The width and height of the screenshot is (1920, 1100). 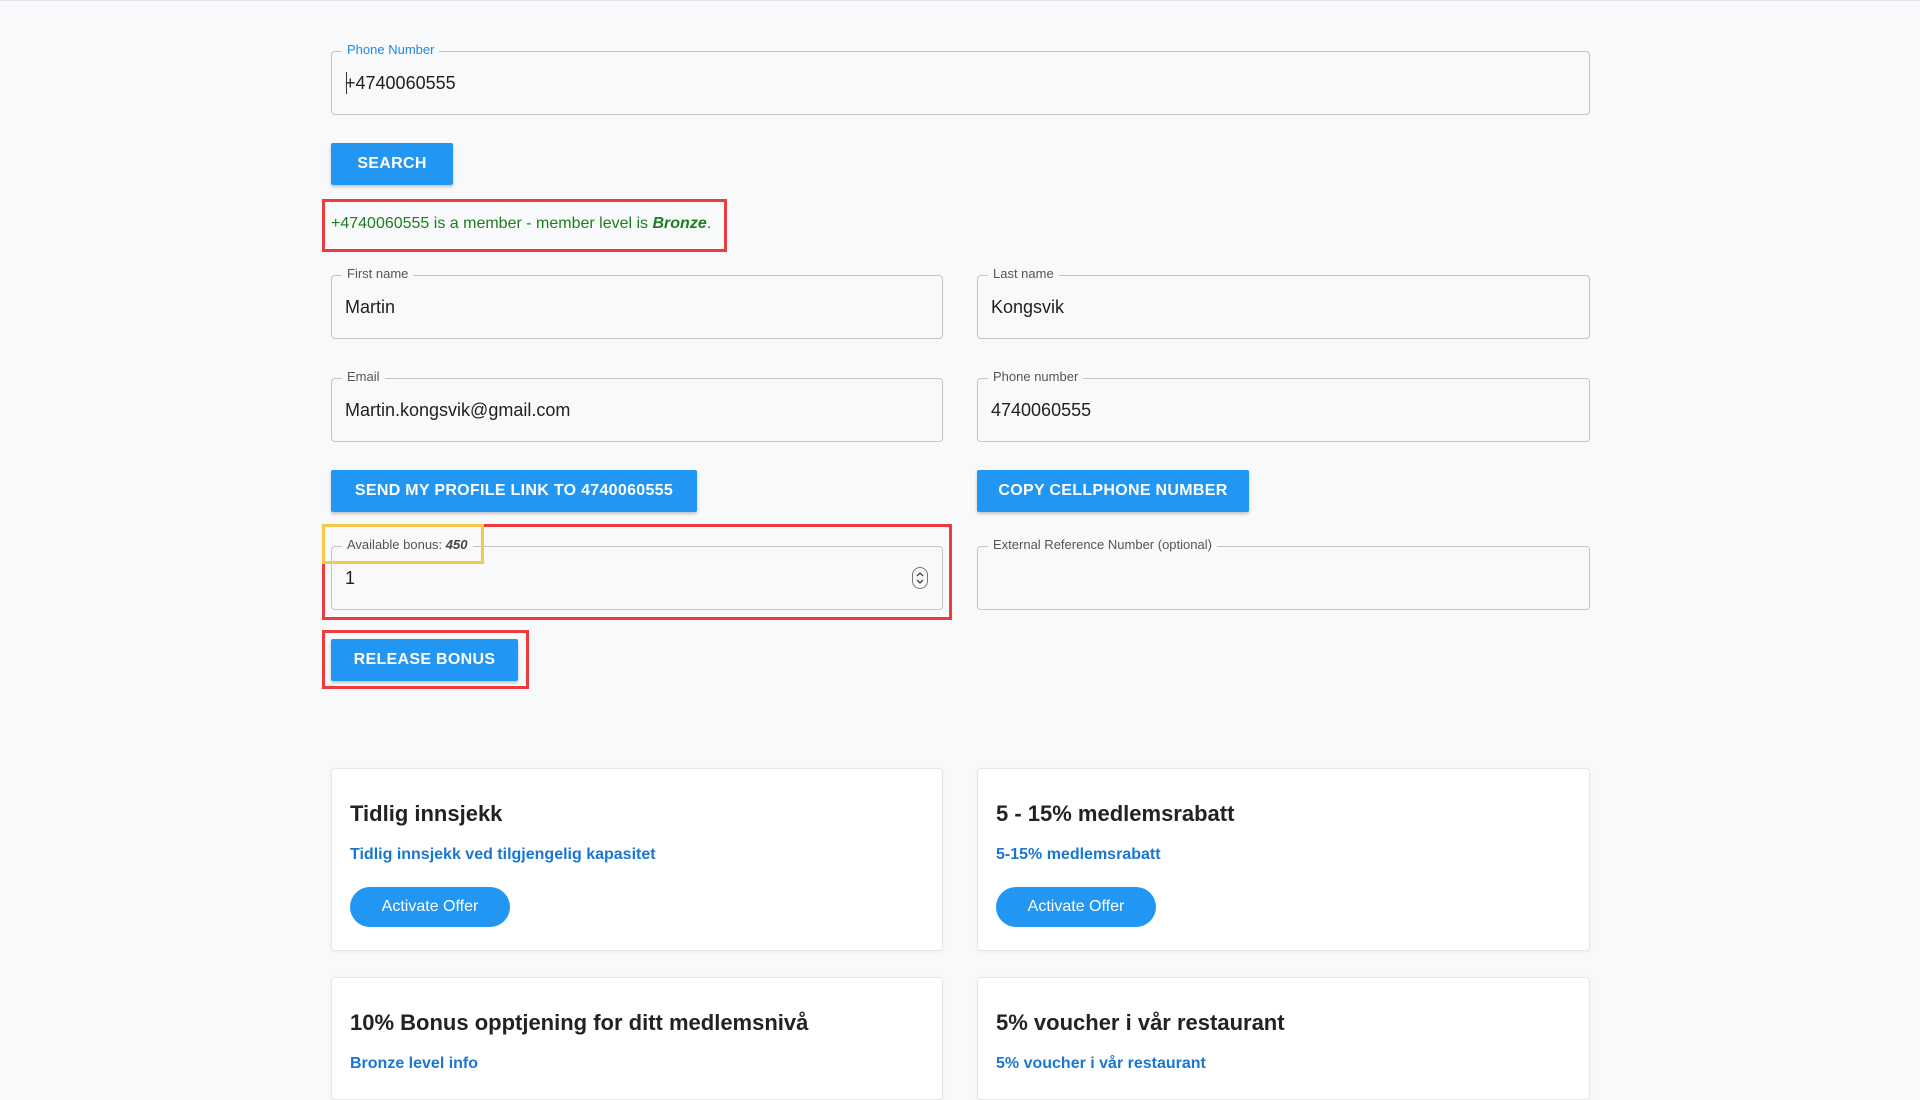 I want to click on offer-title: 5 - 15% medlemsrabatt, so click(x=1115, y=813).